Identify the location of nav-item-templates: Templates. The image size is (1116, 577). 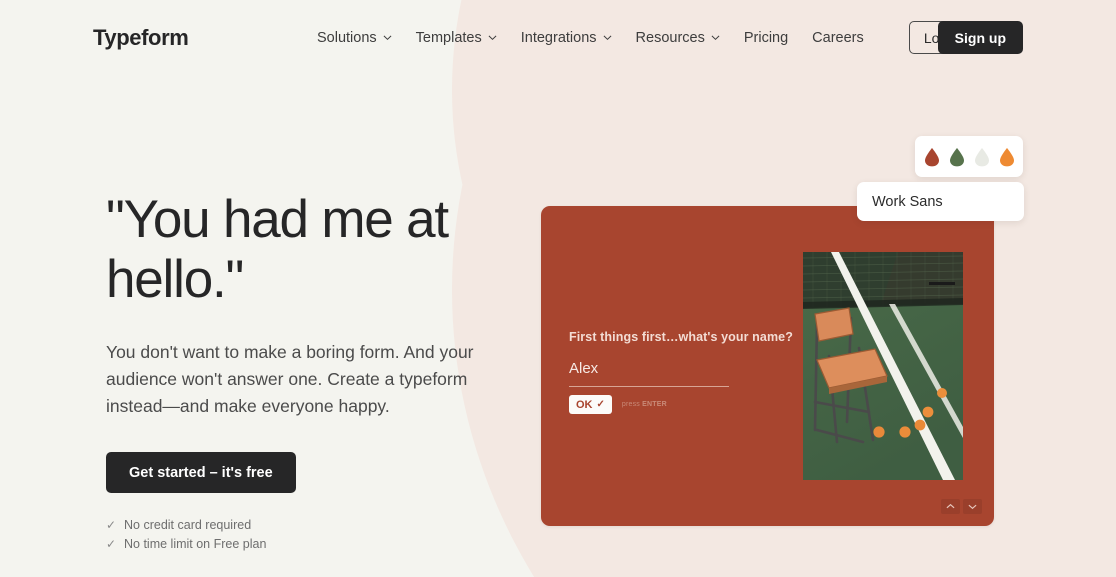
(456, 38).